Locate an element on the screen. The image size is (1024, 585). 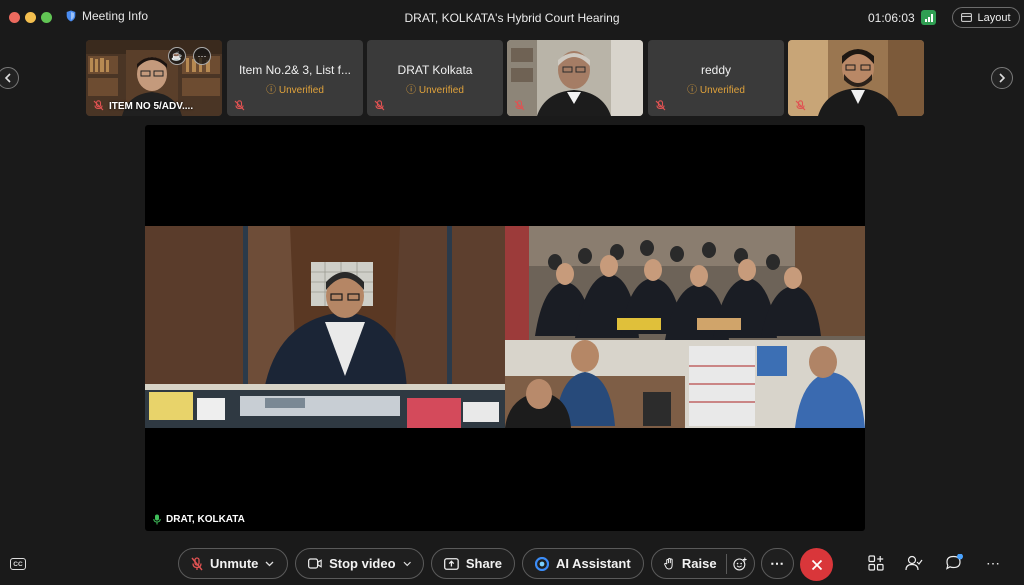
participant-tile: reddy ⓘ Unverified is located at coordinates (716, 78).